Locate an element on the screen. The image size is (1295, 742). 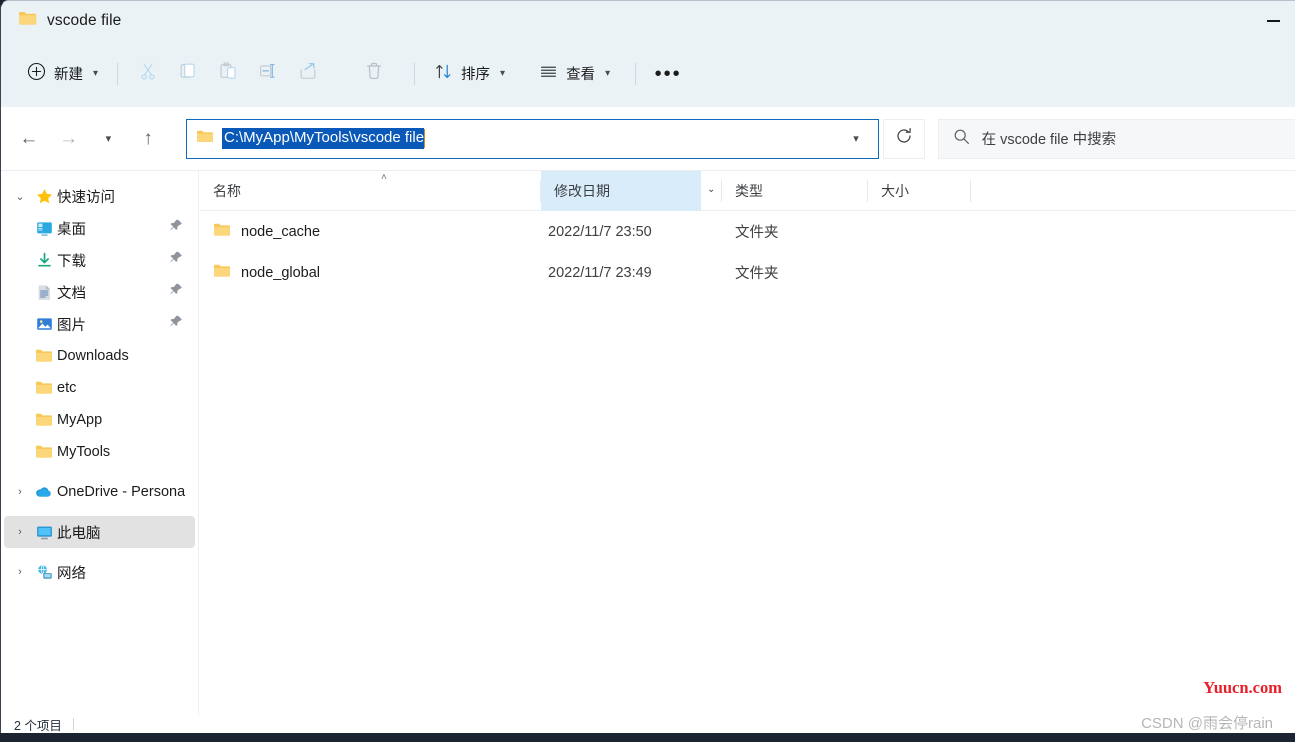
sidebar-item-label: Downloads is located at coordinates (93, 356).